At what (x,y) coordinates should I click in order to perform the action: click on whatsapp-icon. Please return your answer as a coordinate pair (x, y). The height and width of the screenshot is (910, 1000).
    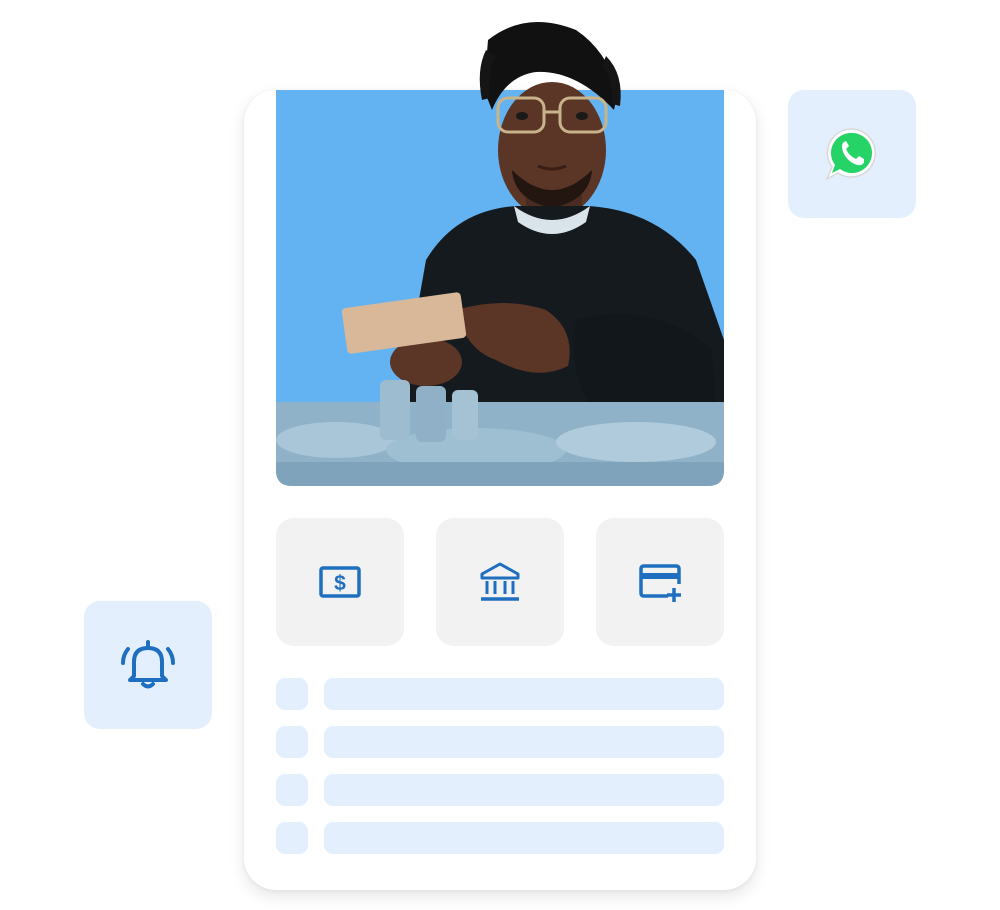
    Looking at the image, I should click on (850, 154).